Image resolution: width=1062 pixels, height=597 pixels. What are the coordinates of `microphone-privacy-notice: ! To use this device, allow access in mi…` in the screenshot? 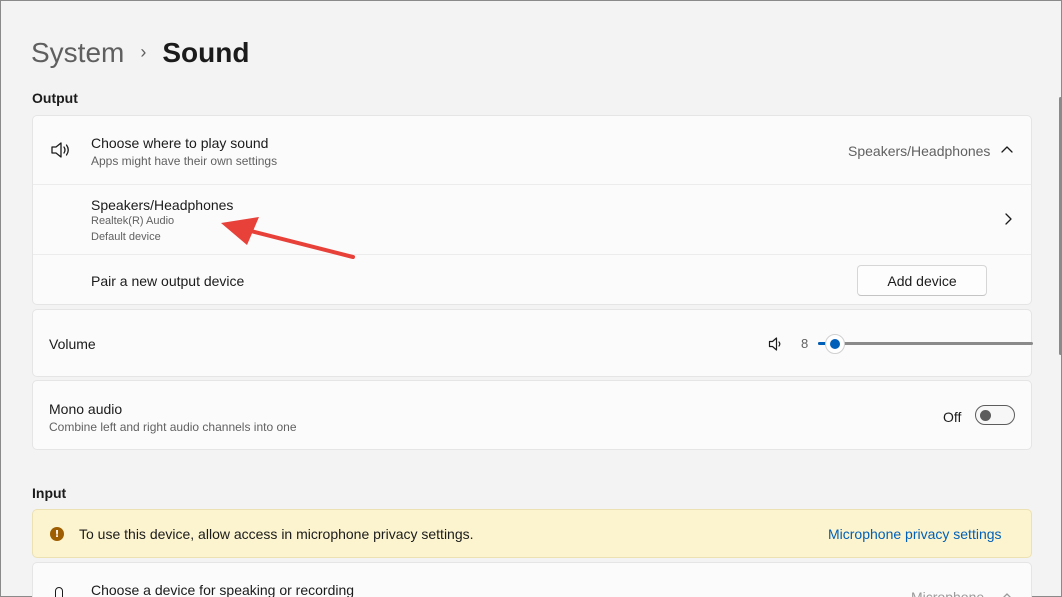 It's located at (532, 533).